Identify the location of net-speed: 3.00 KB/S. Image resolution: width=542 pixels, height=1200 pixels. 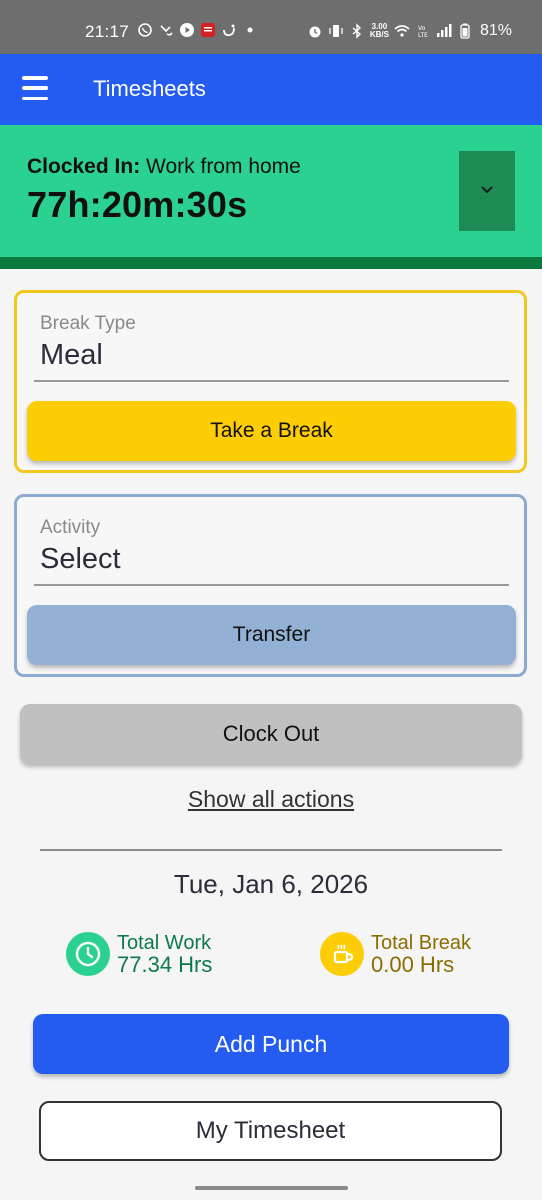
(379, 30).